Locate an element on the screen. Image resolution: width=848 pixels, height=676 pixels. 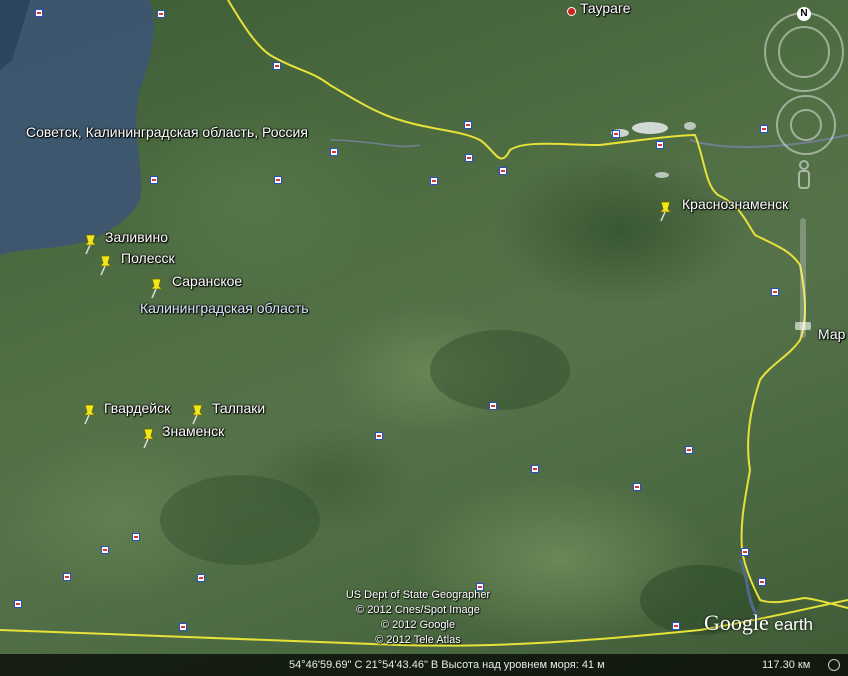
city-label-mar: Мар is located at coordinates (831, 334).